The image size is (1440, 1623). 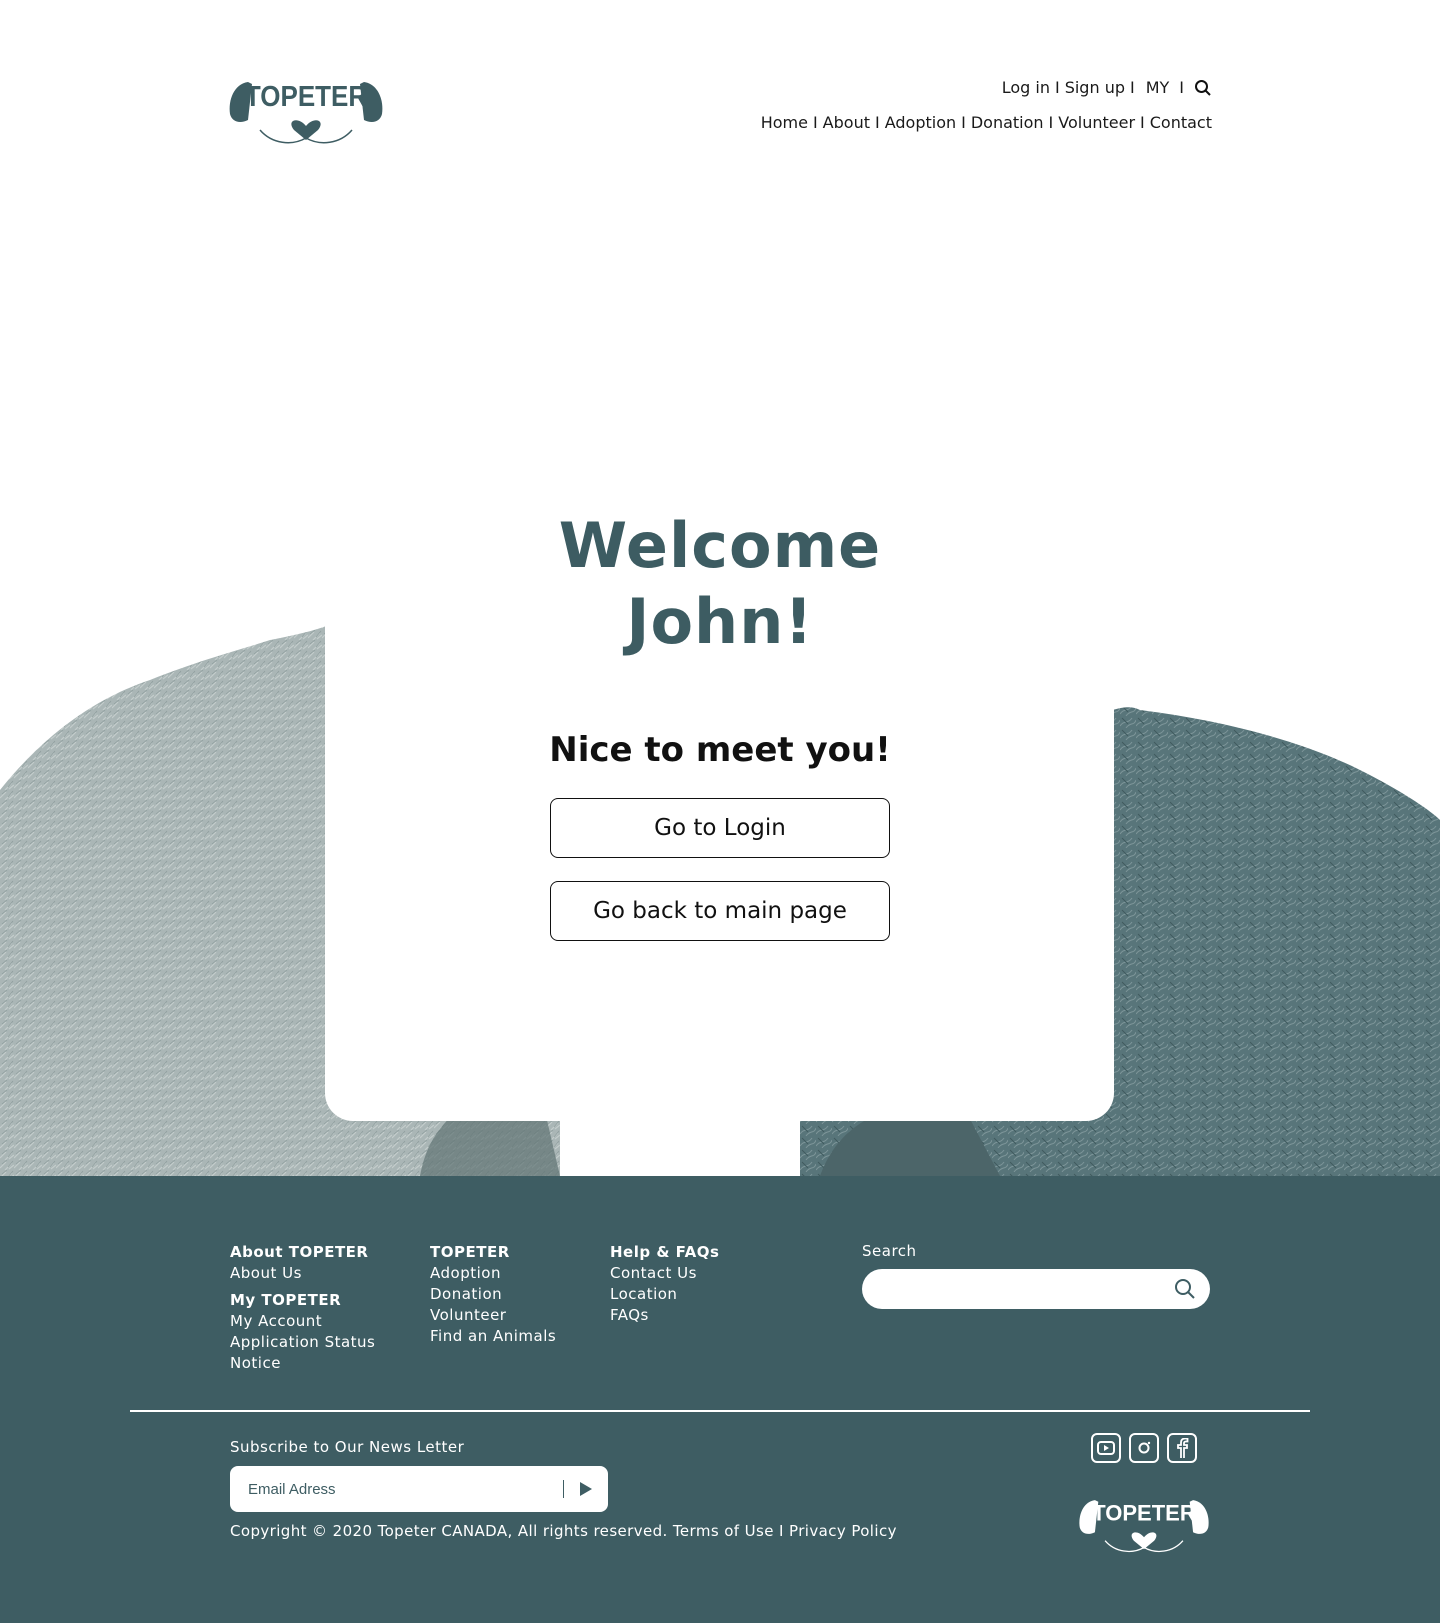 What do you see at coordinates (493, 1273) in the screenshot?
I see `footer-link-adoption: Adoption` at bounding box center [493, 1273].